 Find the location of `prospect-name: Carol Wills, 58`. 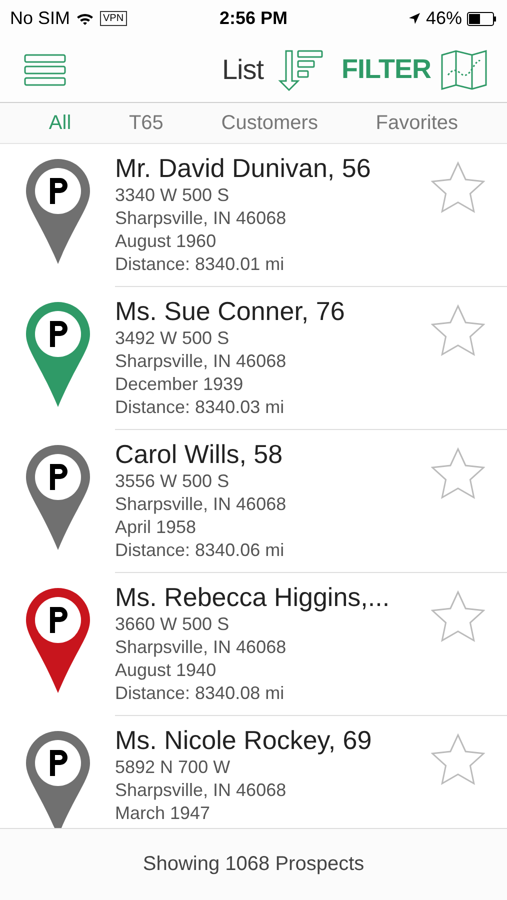

prospect-name: Carol Wills, 58 is located at coordinates (199, 454).